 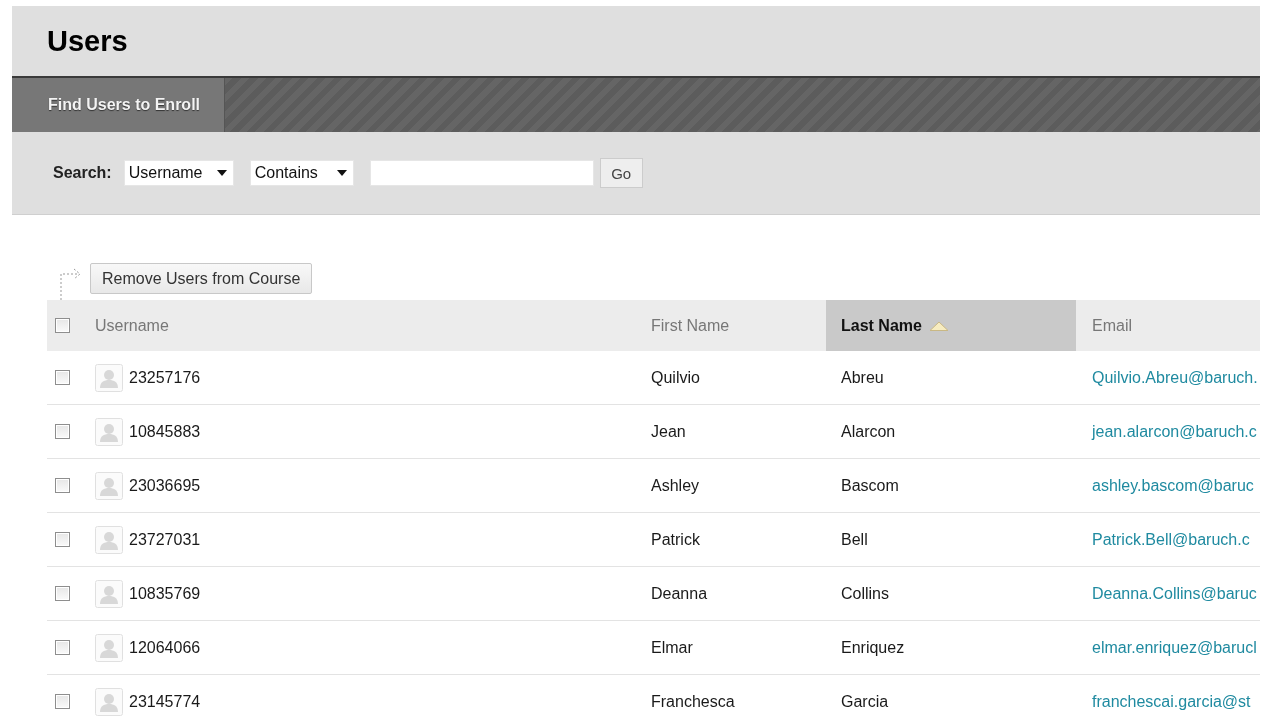 I want to click on email-link: elmar.enriquez@barucl, so click(x=1174, y=647).